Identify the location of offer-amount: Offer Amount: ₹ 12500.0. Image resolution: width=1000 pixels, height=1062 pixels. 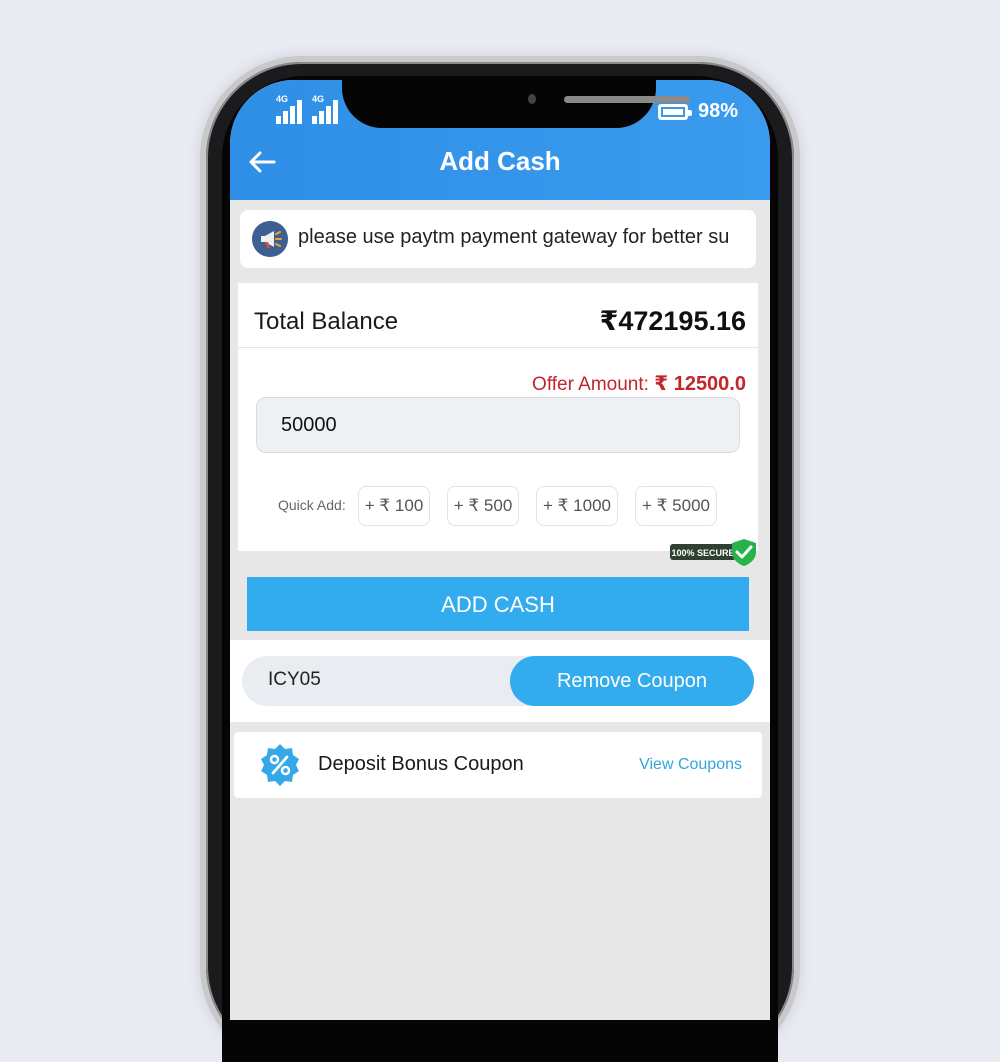
(639, 383).